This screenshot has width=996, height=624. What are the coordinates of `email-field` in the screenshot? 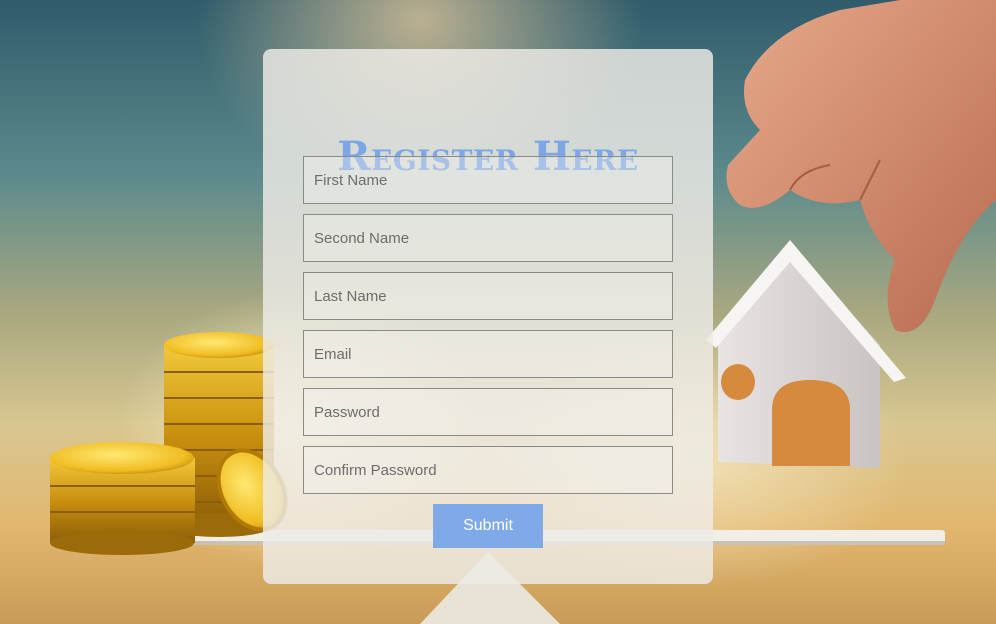 It's located at (488, 354).